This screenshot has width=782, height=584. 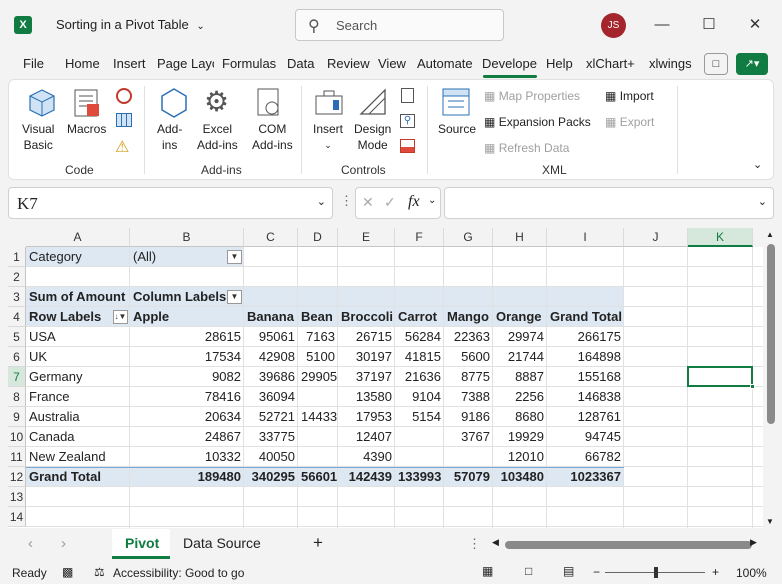 I want to click on tab-xlwings: xlwings, so click(x=670, y=63).